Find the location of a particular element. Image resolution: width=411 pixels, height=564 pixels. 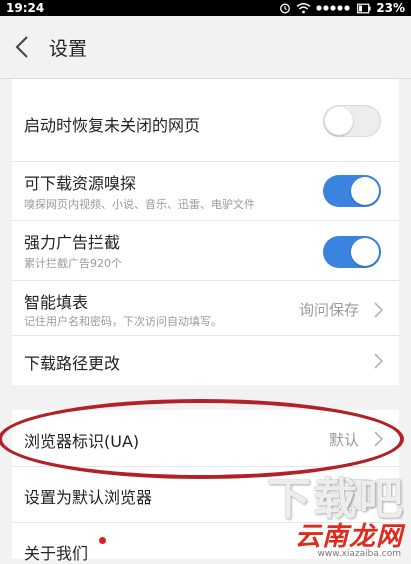

title-bar: 设置 is located at coordinates (205, 47).